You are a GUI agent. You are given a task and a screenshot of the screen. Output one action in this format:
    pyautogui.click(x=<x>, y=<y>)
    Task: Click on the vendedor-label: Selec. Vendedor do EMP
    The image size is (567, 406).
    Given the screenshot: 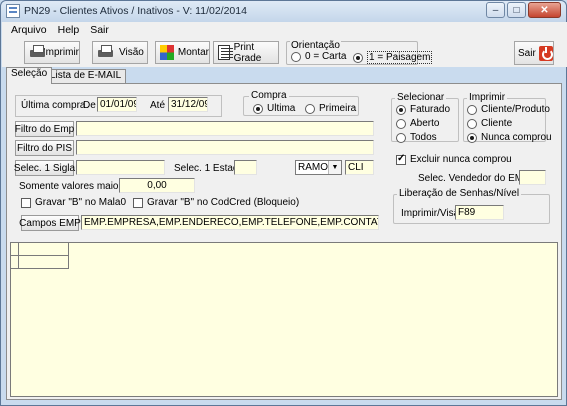 What is the action you would take?
    pyautogui.click(x=474, y=178)
    